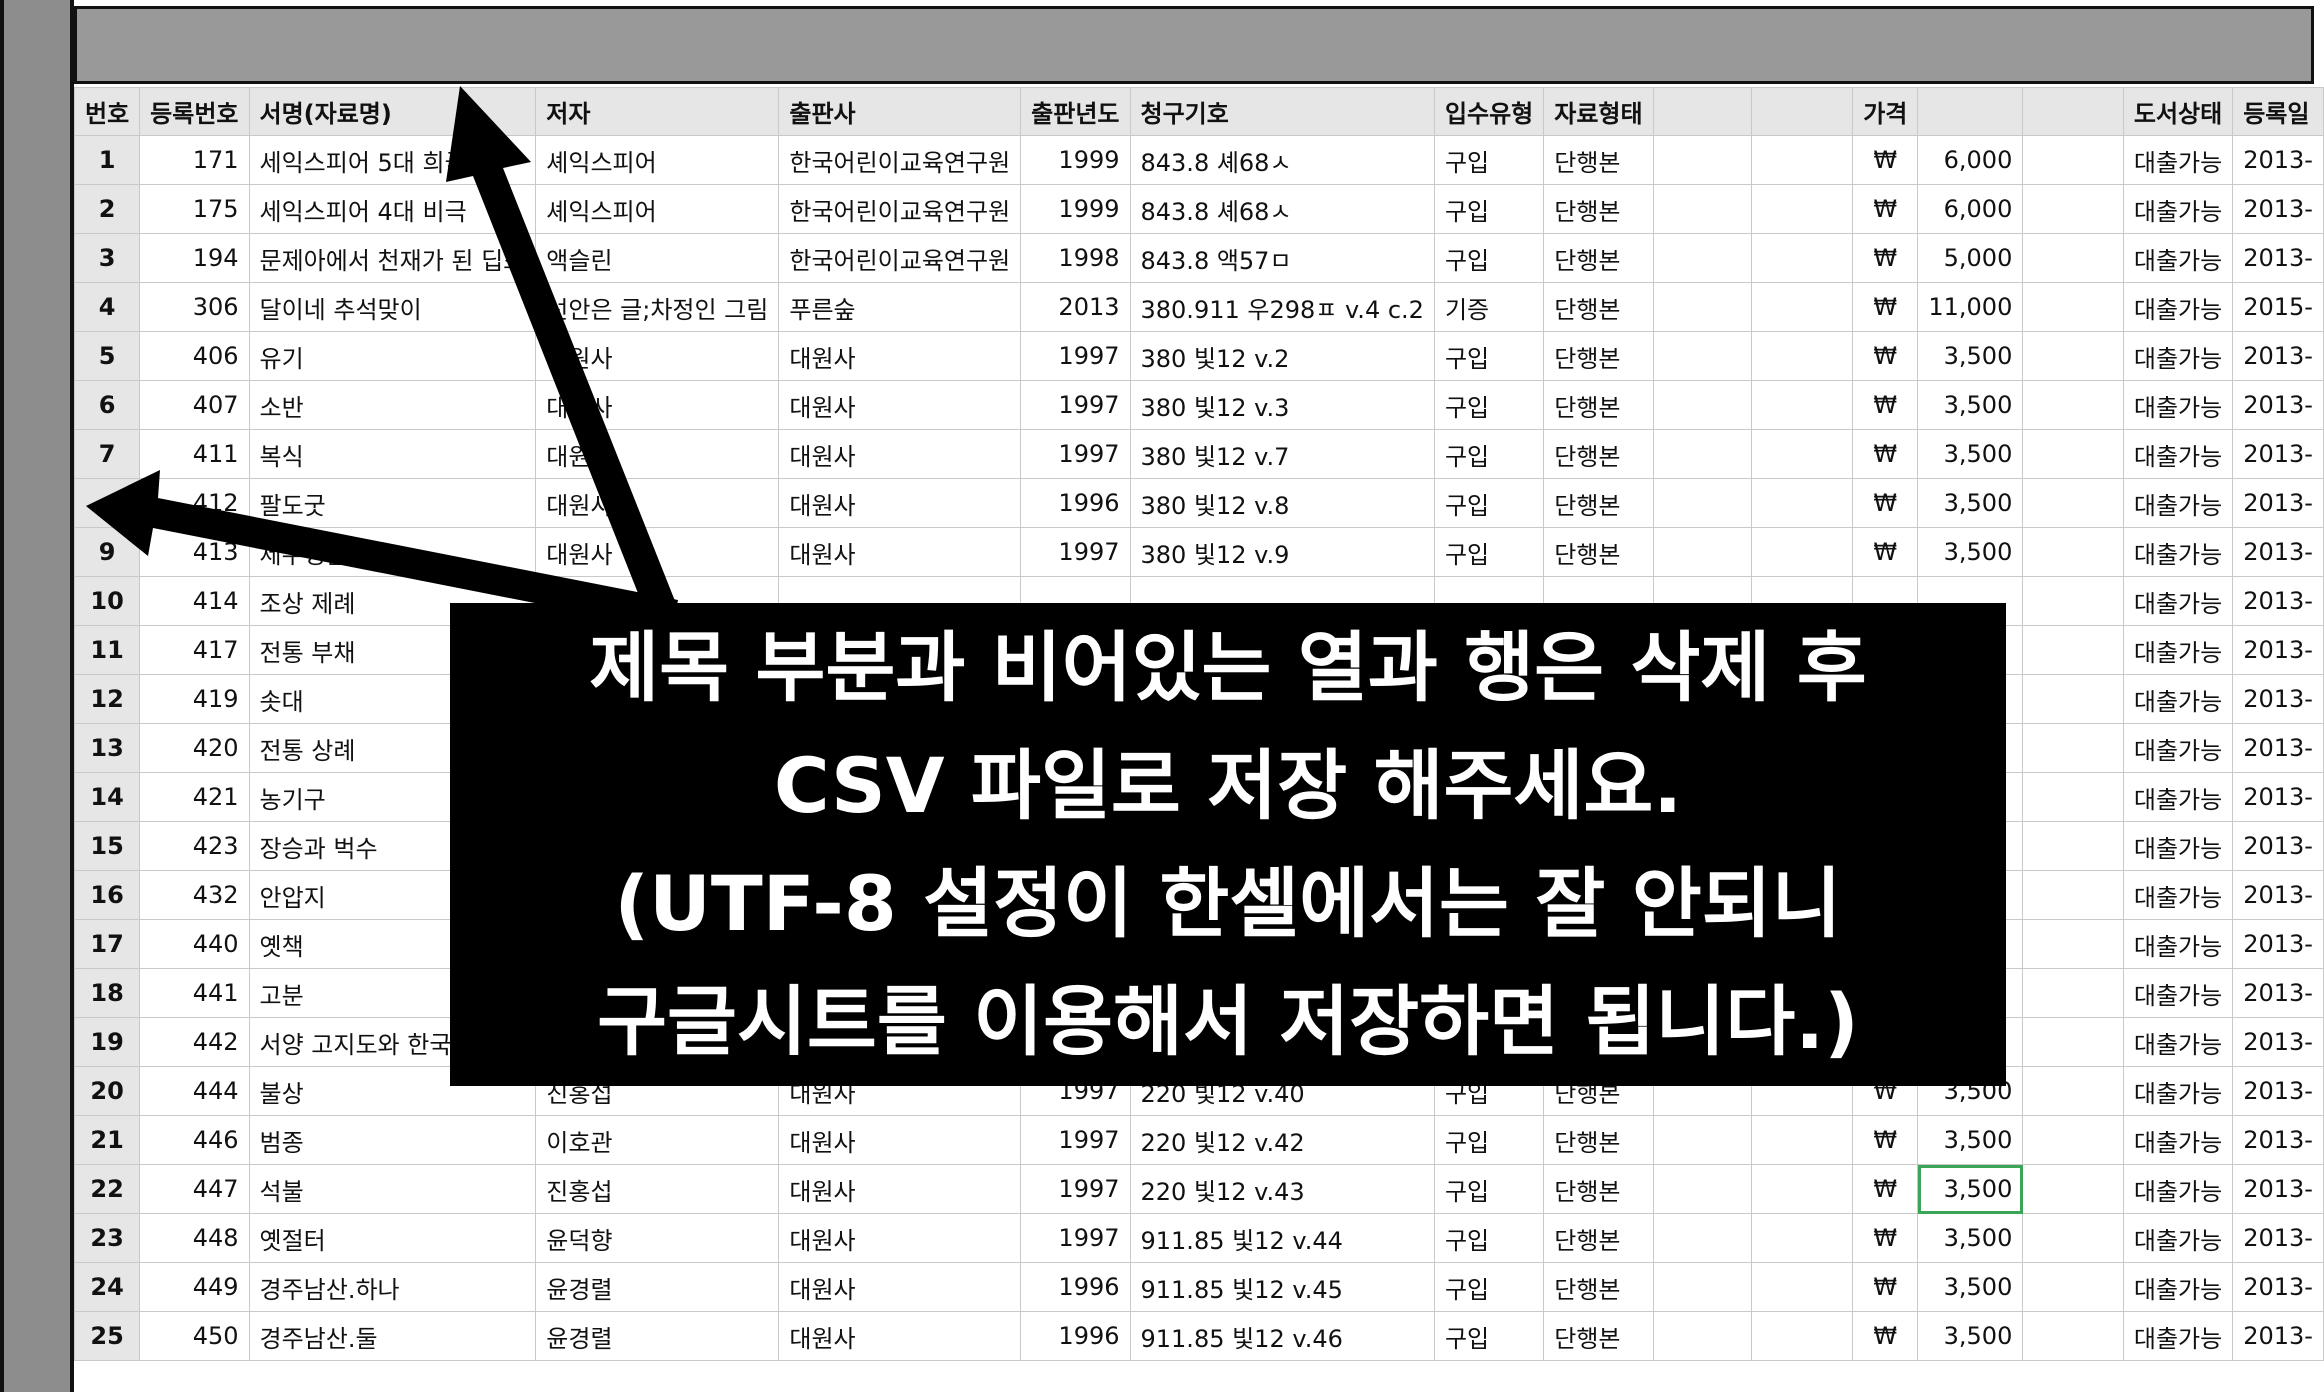  I want to click on overlay-line-2: CSV 파일로 저장 해주세요., so click(1228, 785).